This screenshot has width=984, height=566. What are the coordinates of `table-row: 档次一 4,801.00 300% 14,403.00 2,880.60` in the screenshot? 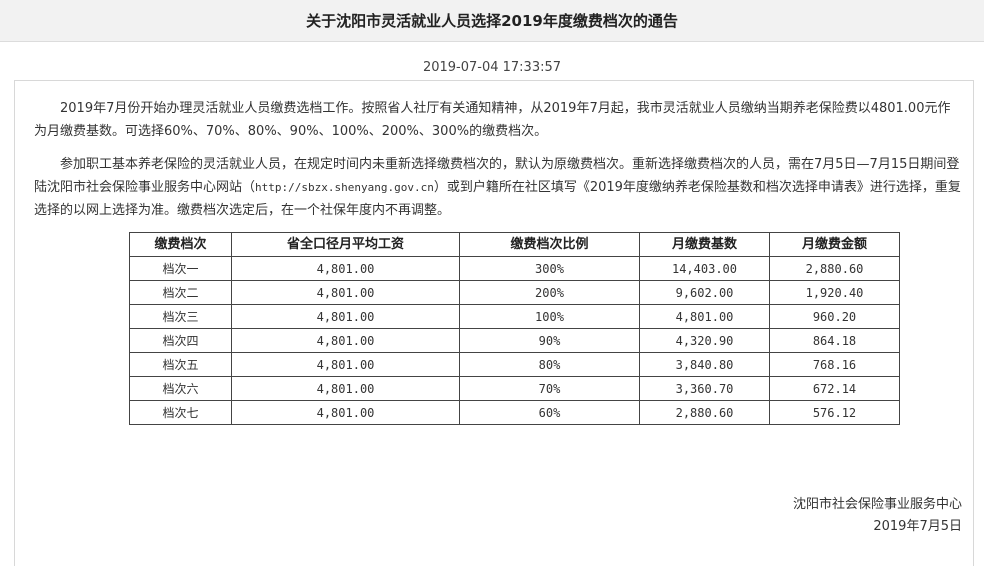 It's located at (514, 268).